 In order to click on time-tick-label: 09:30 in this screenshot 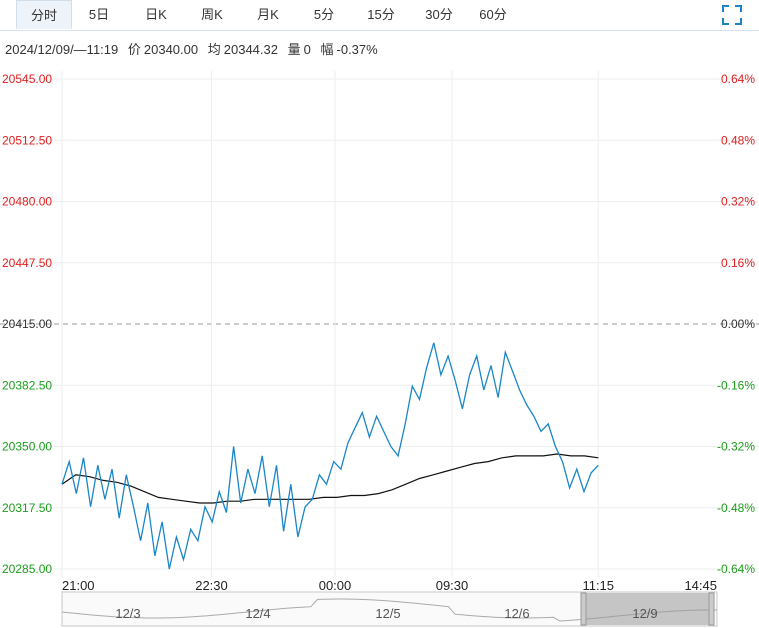, I will do `click(452, 585)`.